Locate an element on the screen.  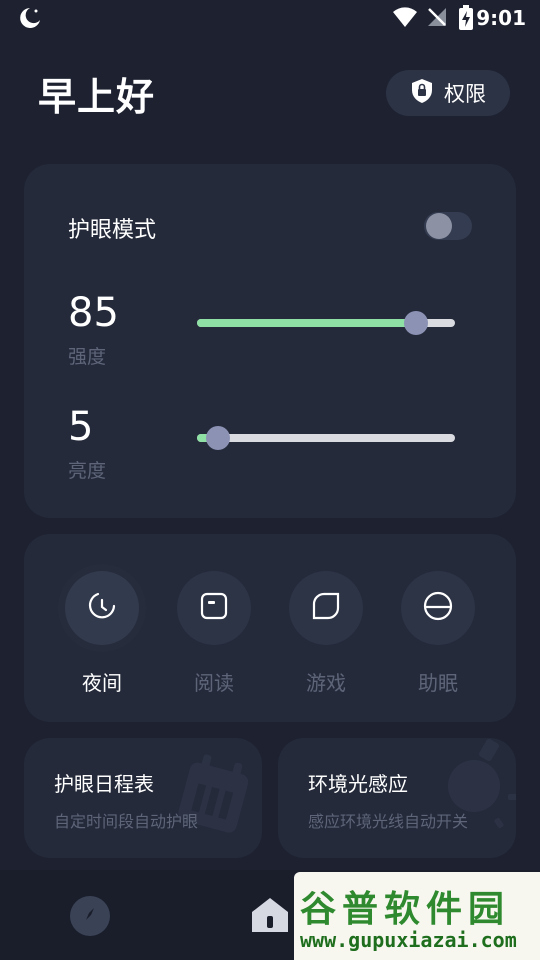
eye-mode-toggle is located at coordinates (448, 226).